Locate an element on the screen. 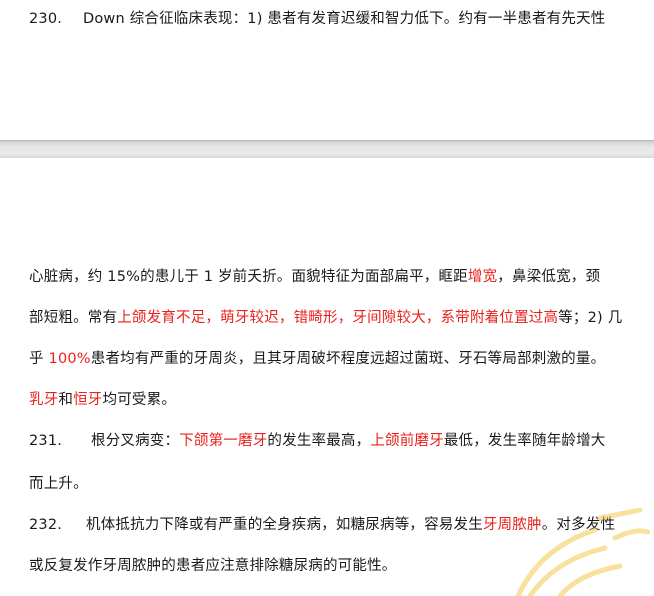 Image resolution: width=654 pixels, height=596 pixels. highlighted-text: 上颌前磨牙 is located at coordinates (407, 441).